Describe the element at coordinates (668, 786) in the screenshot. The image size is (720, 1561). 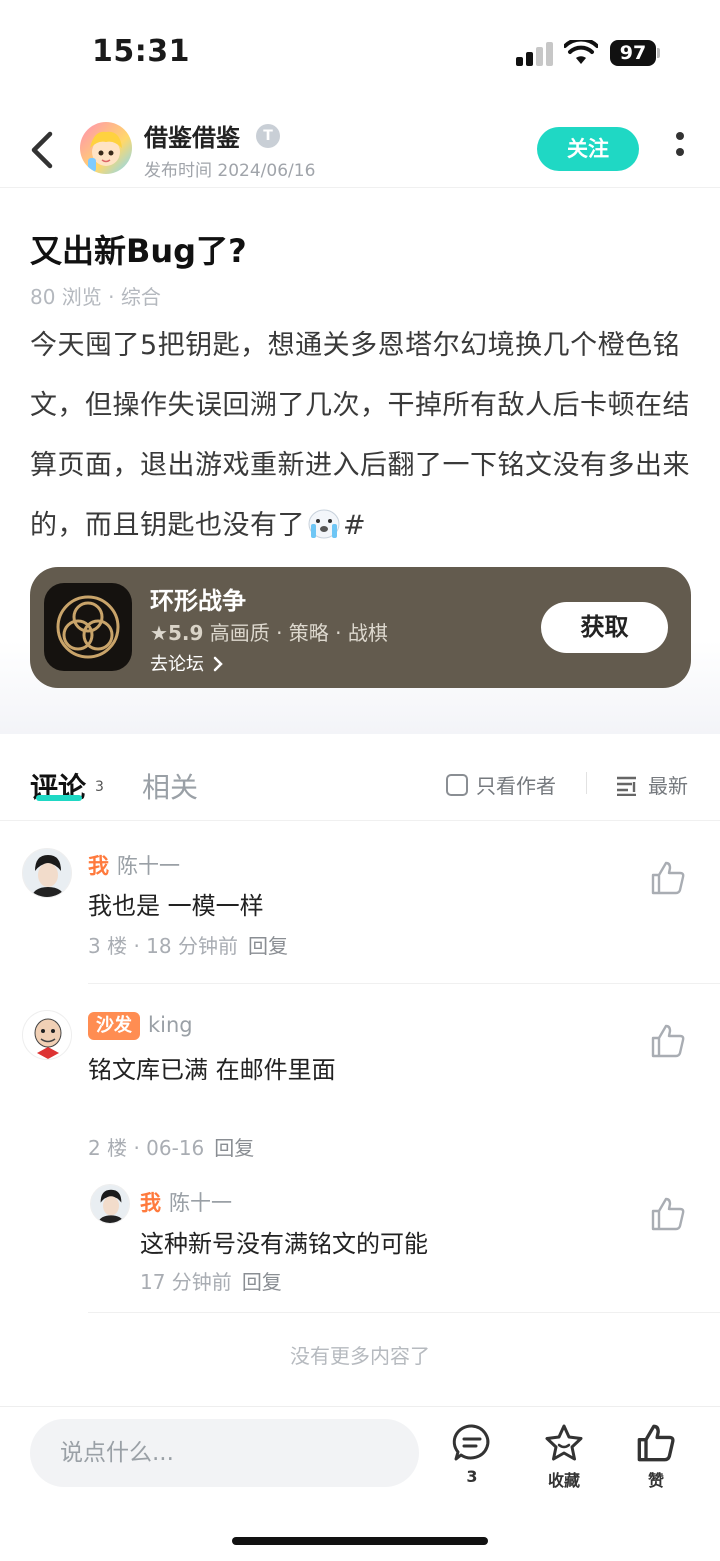
I see `sort-label: 最新` at that location.